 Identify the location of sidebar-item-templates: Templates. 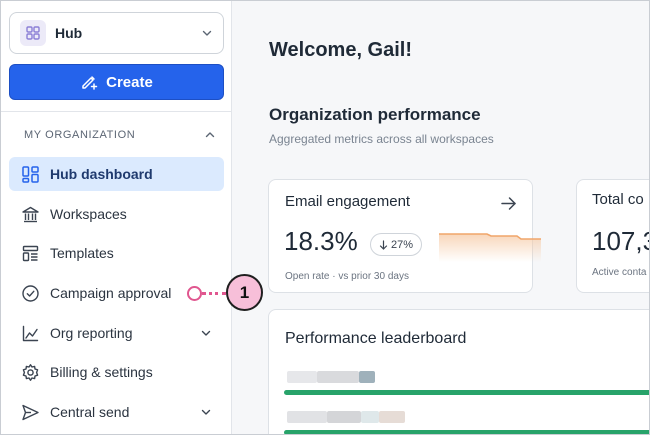
(116, 253).